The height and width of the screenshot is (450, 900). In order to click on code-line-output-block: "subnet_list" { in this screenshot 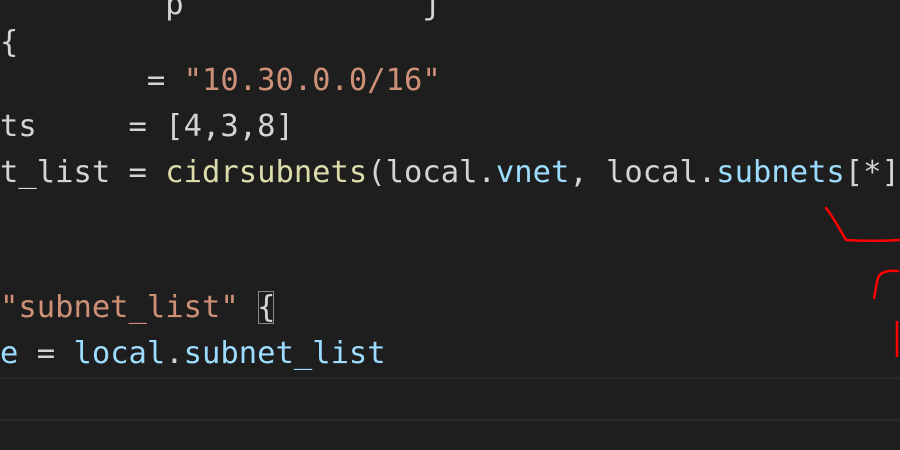, I will do `click(137, 307)`.